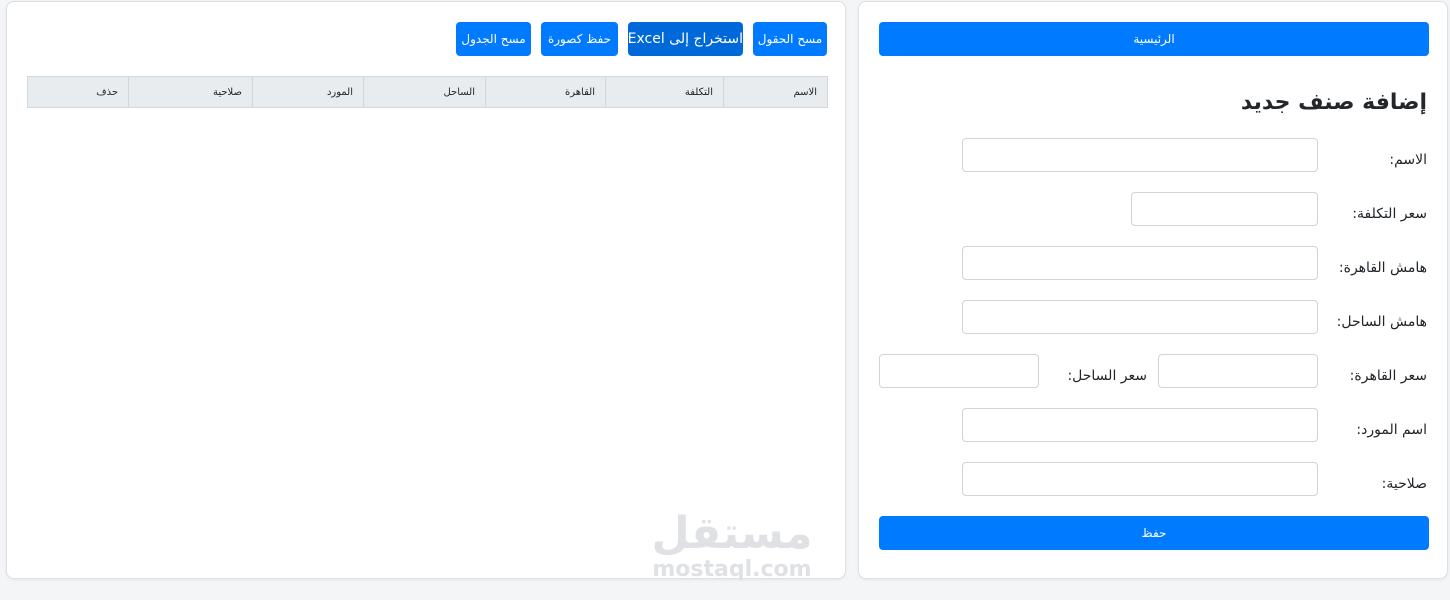  What do you see at coordinates (1140, 155) in the screenshot?
I see `name-input` at bounding box center [1140, 155].